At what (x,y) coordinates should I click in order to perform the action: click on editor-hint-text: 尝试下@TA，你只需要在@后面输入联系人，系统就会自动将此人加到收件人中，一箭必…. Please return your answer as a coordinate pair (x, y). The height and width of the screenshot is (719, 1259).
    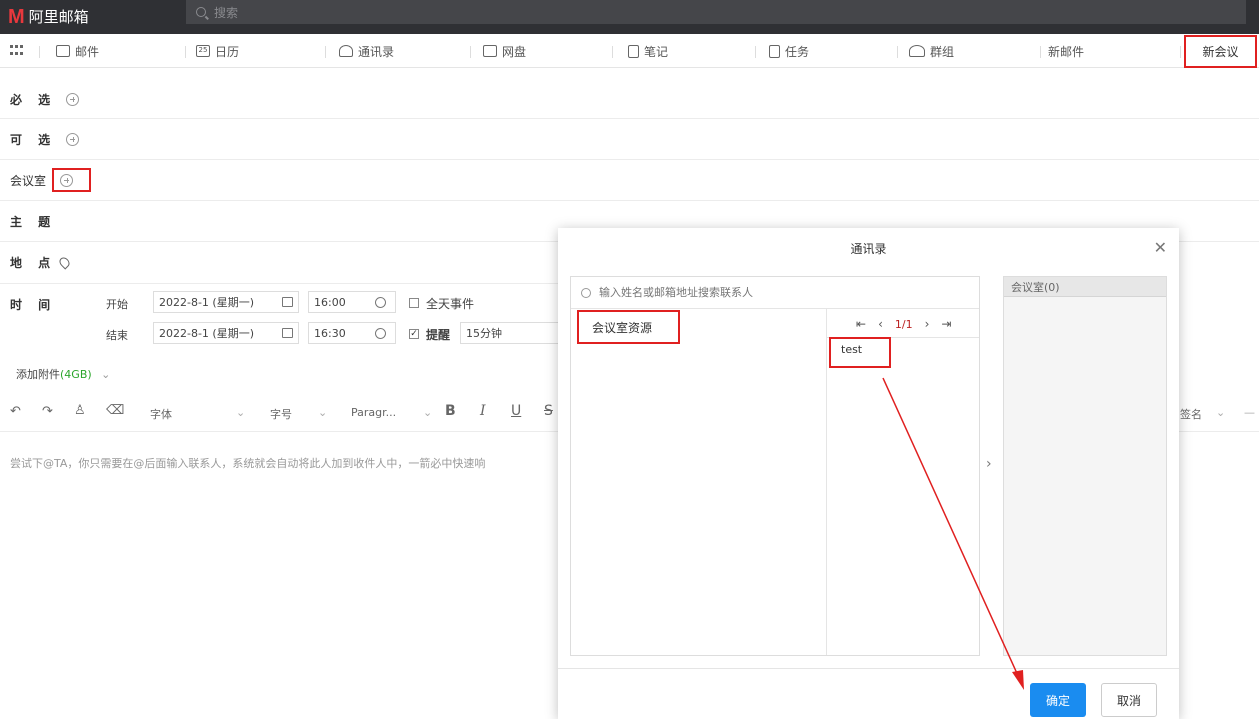
    Looking at the image, I should click on (248, 463).